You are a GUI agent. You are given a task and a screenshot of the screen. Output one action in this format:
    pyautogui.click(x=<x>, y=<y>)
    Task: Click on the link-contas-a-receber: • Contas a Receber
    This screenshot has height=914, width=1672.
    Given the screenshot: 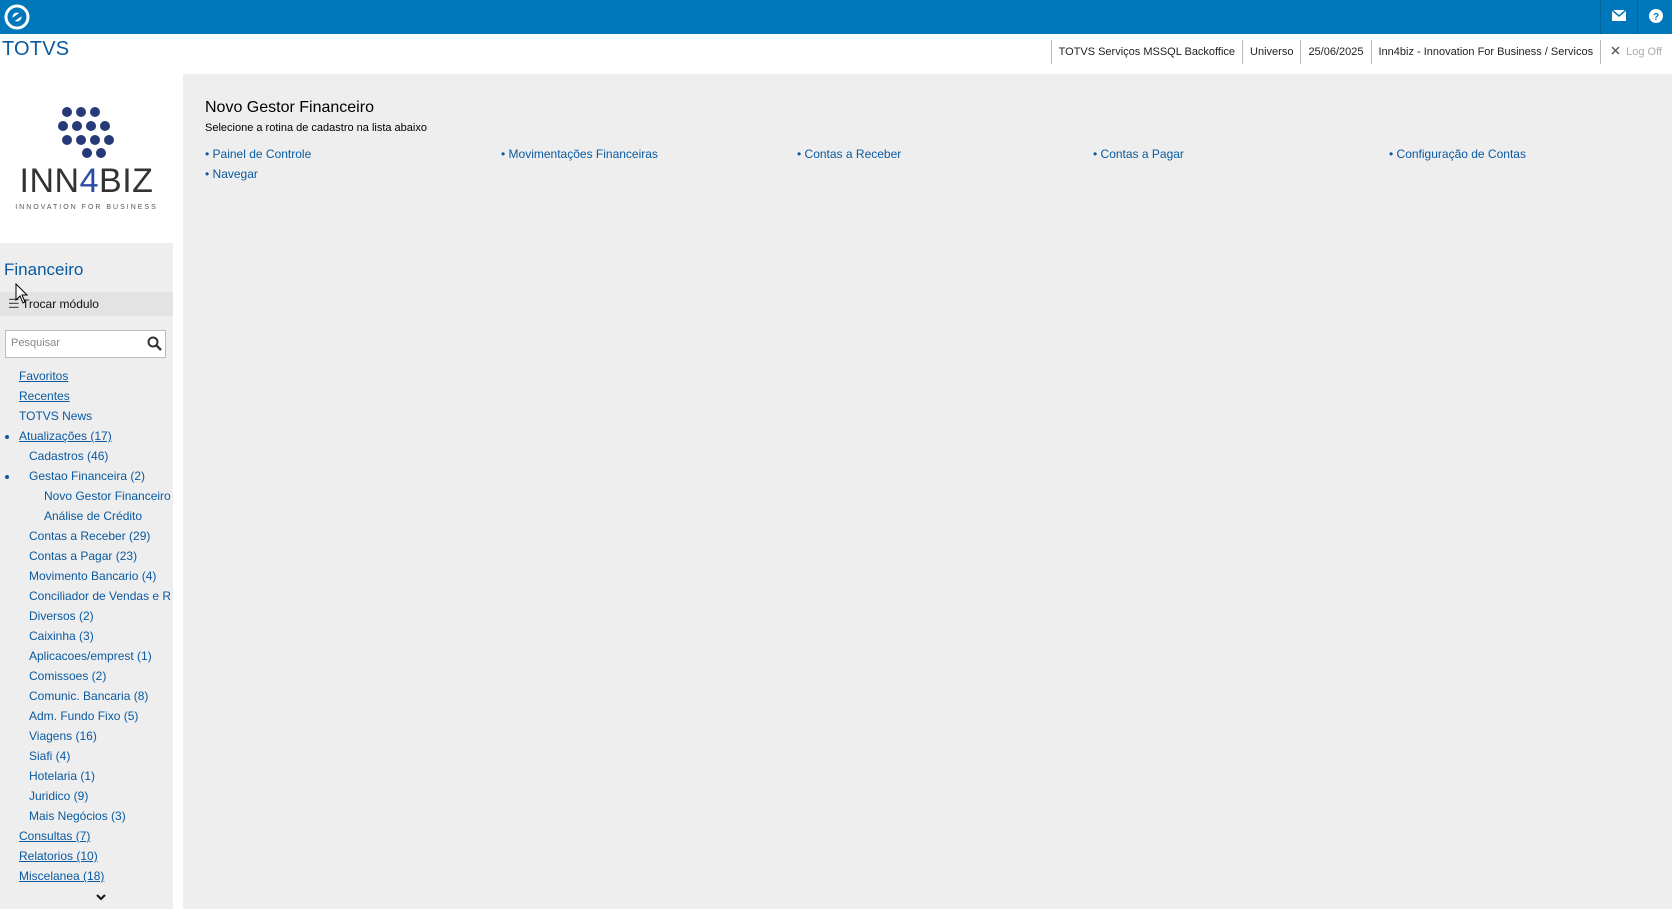 What is the action you would take?
    pyautogui.click(x=849, y=154)
    